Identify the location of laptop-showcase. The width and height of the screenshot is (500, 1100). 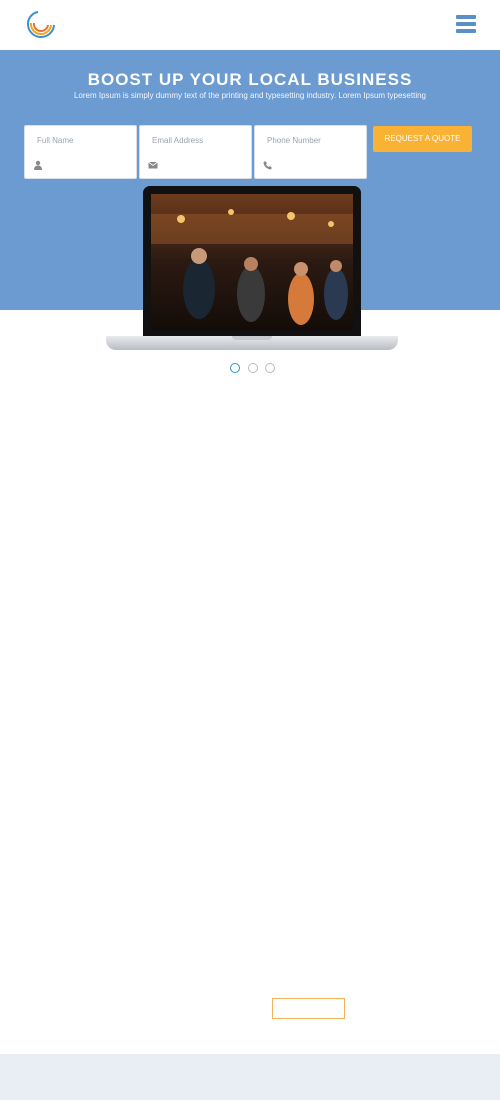
(252, 270).